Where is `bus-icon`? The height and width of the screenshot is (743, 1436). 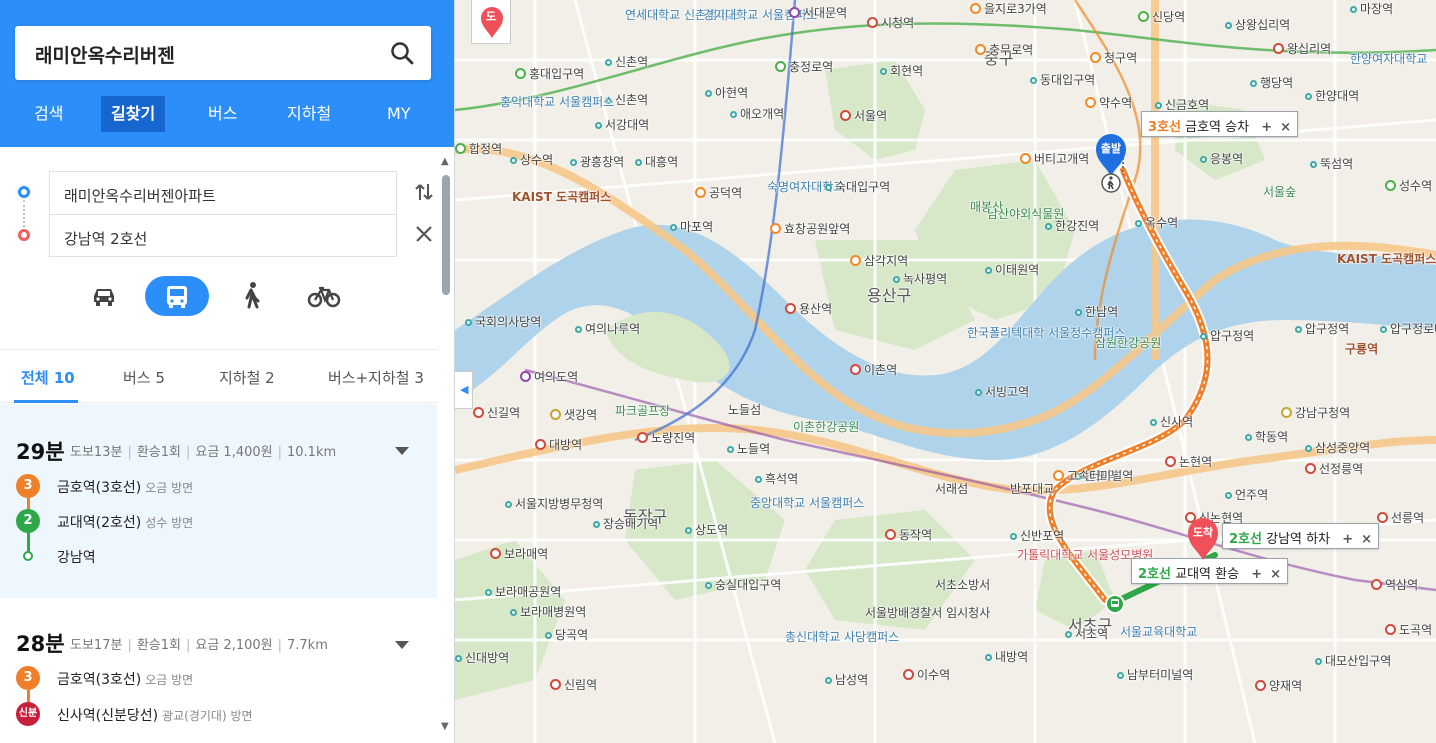 bus-icon is located at coordinates (177, 296).